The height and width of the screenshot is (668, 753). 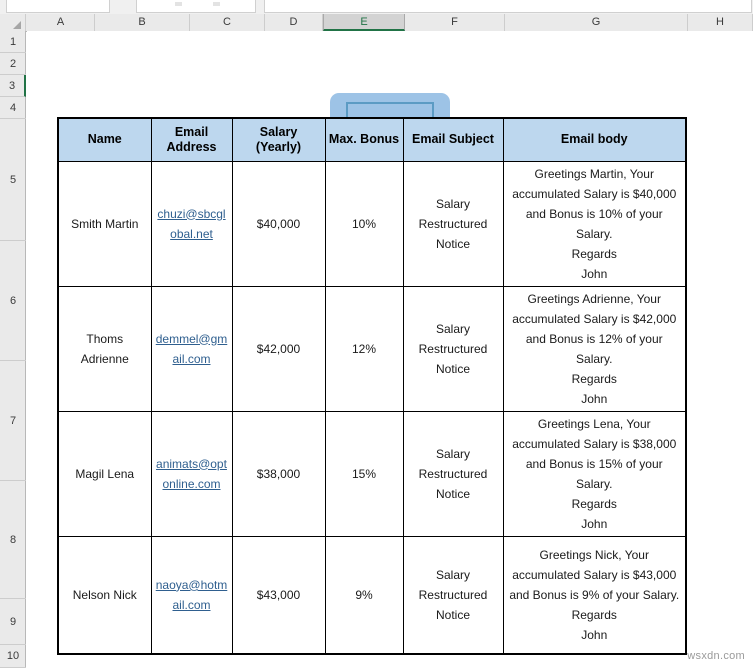 I want to click on column-header-g: G, so click(x=596, y=22).